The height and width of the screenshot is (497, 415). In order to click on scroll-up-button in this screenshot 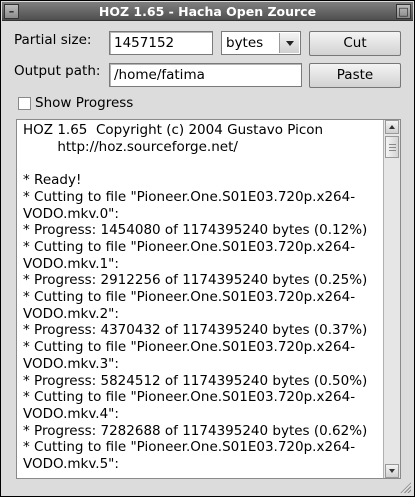, I will do `click(392, 127)`.